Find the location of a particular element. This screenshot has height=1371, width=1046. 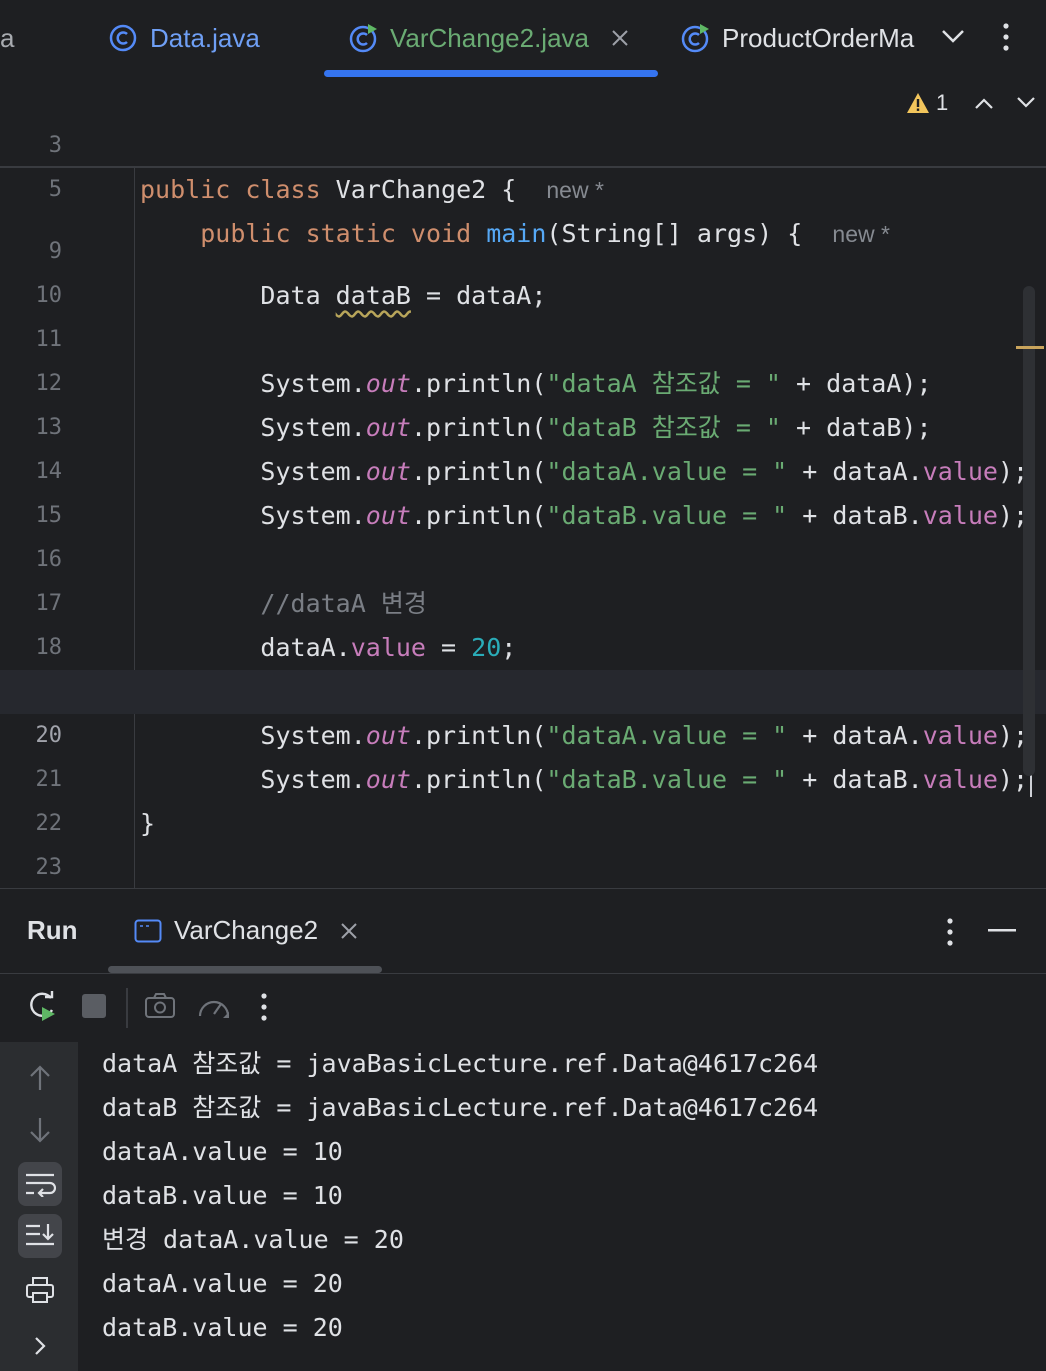

minimize-icon is located at coordinates (1002, 931).